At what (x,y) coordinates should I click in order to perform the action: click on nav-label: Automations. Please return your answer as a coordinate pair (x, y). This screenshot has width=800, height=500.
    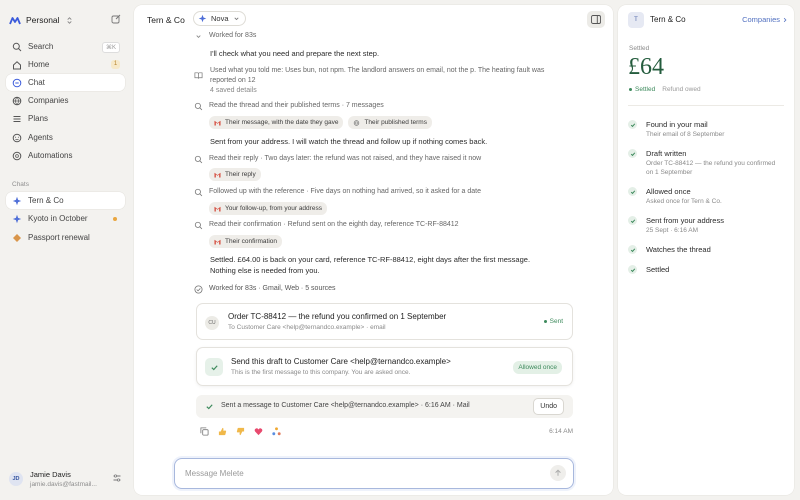
    Looking at the image, I should click on (50, 155).